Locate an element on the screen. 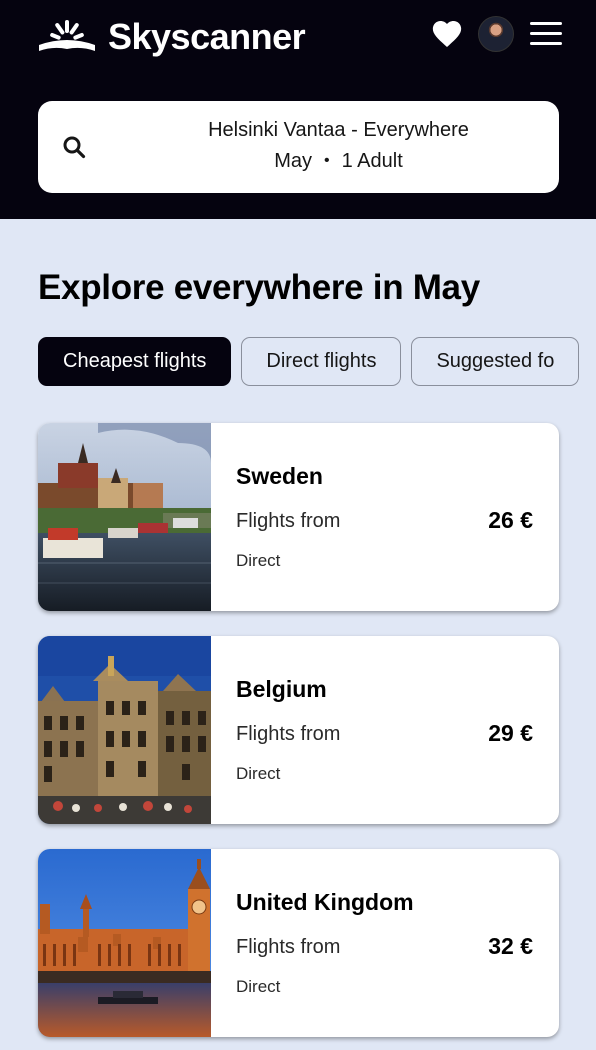 The width and height of the screenshot is (596, 1050). price: 26 € is located at coordinates (510, 520).